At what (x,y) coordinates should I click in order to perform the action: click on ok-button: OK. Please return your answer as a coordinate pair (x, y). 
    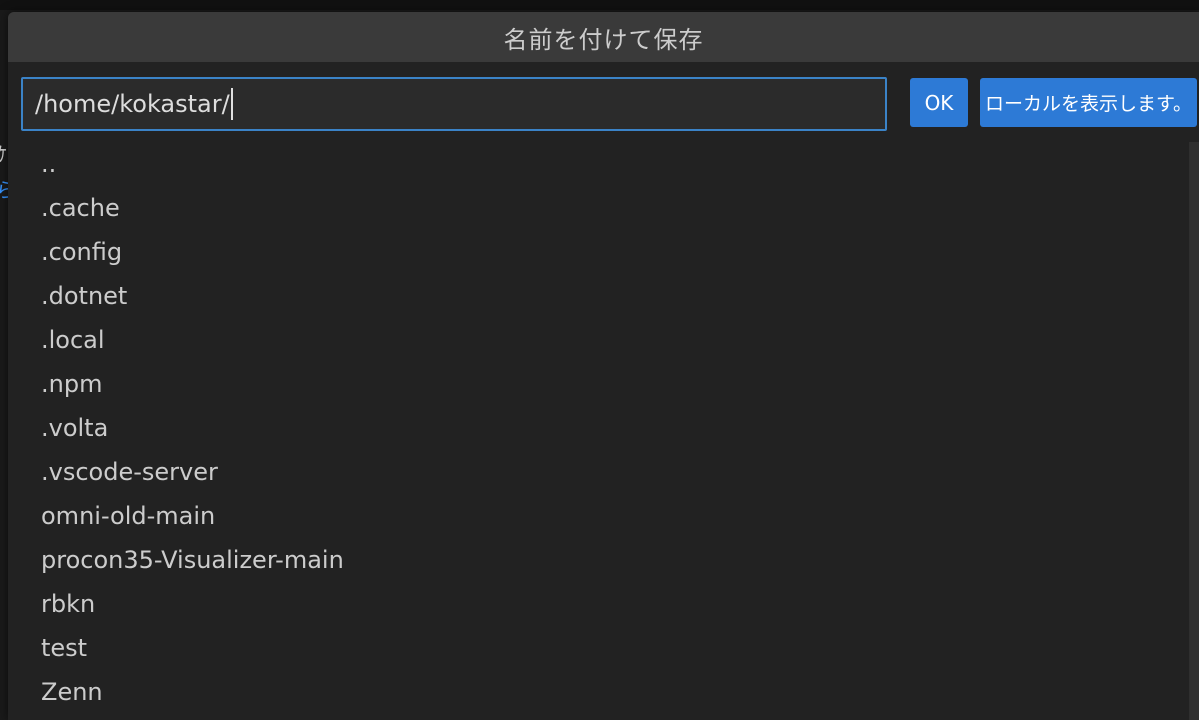
    Looking at the image, I should click on (939, 102).